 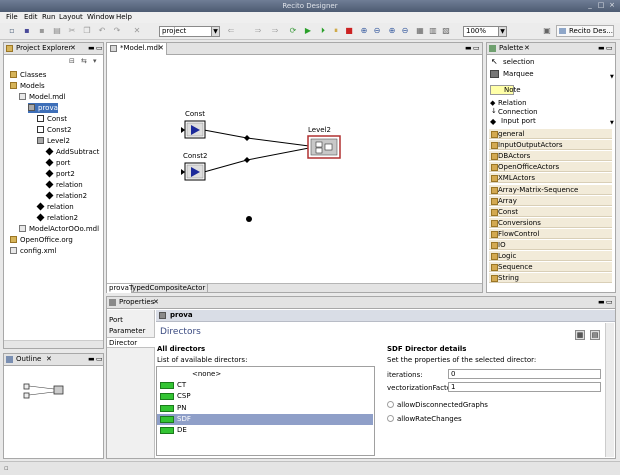 What do you see at coordinates (54, 130) in the screenshot?
I see `tree-item: Const2` at bounding box center [54, 130].